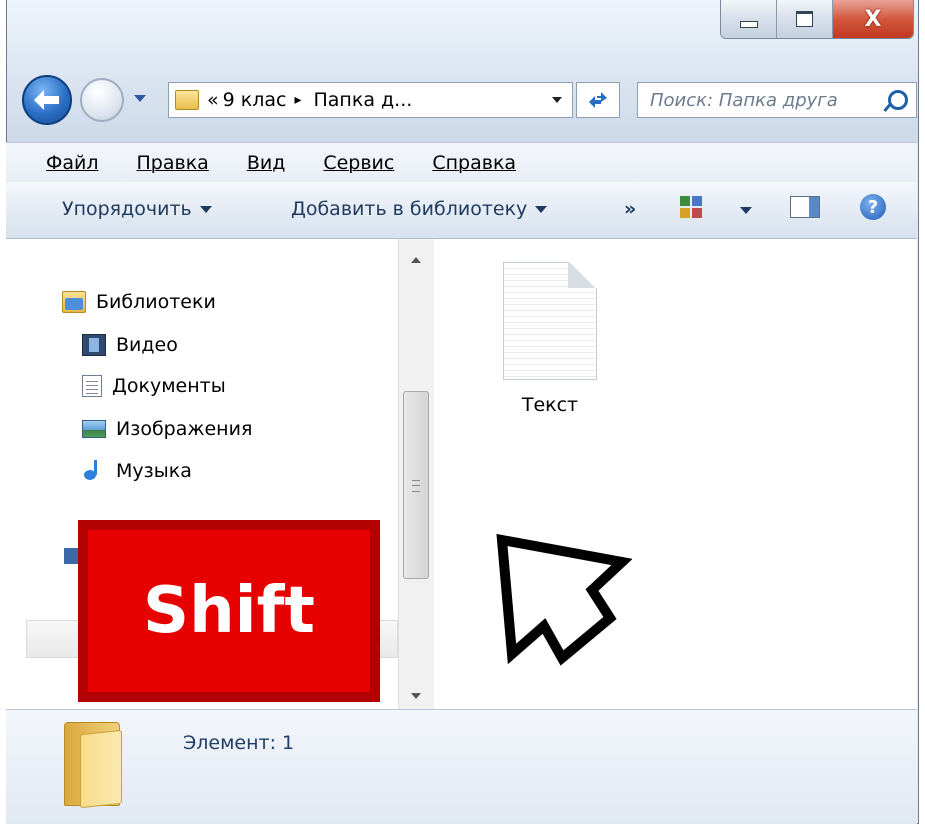 The image size is (925, 830). Describe the element at coordinates (358, 163) in the screenshot. I see `menu-tools: Сервис` at that location.